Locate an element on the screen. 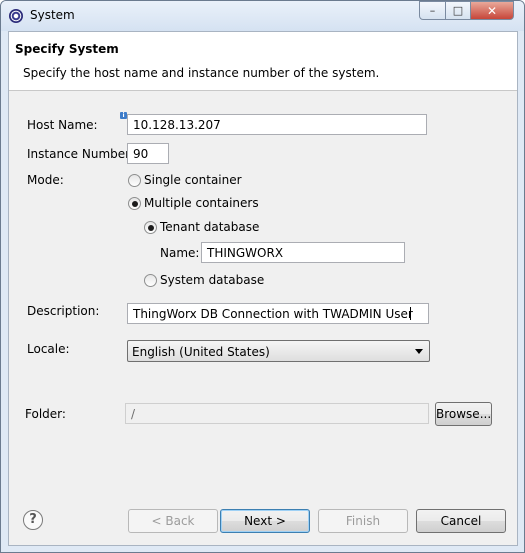 The width and height of the screenshot is (525, 553). minimize-button: – is located at coordinates (432, 10).